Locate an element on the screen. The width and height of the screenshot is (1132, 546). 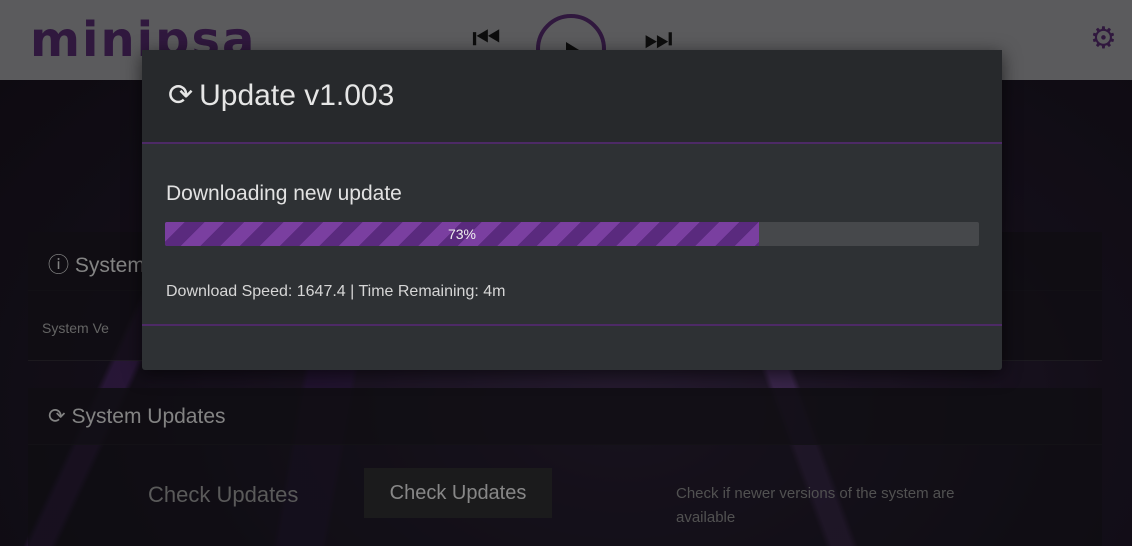
refresh-icon: ⟳ is located at coordinates (181, 95).